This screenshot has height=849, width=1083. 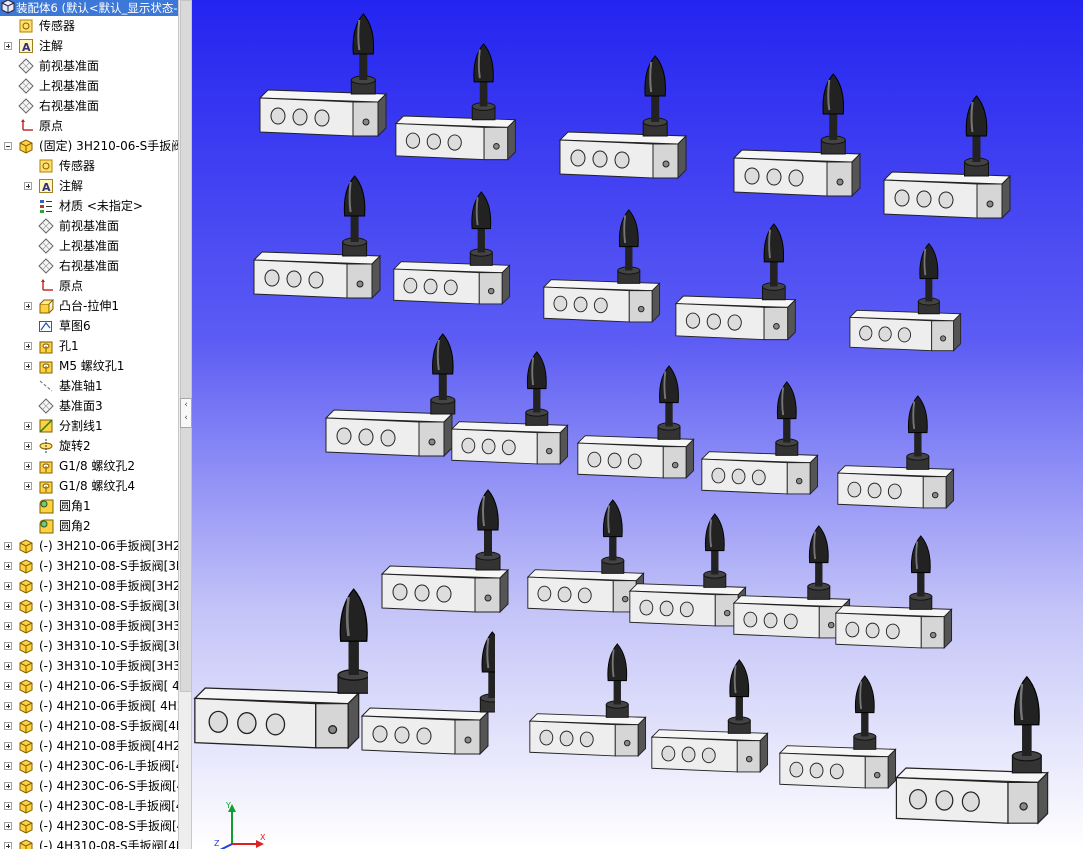 I want to click on tree-item: (-) 4H230C-06-L手扳阀[4H230C-06-L手扳阀]<1>, so click(x=89, y=766).